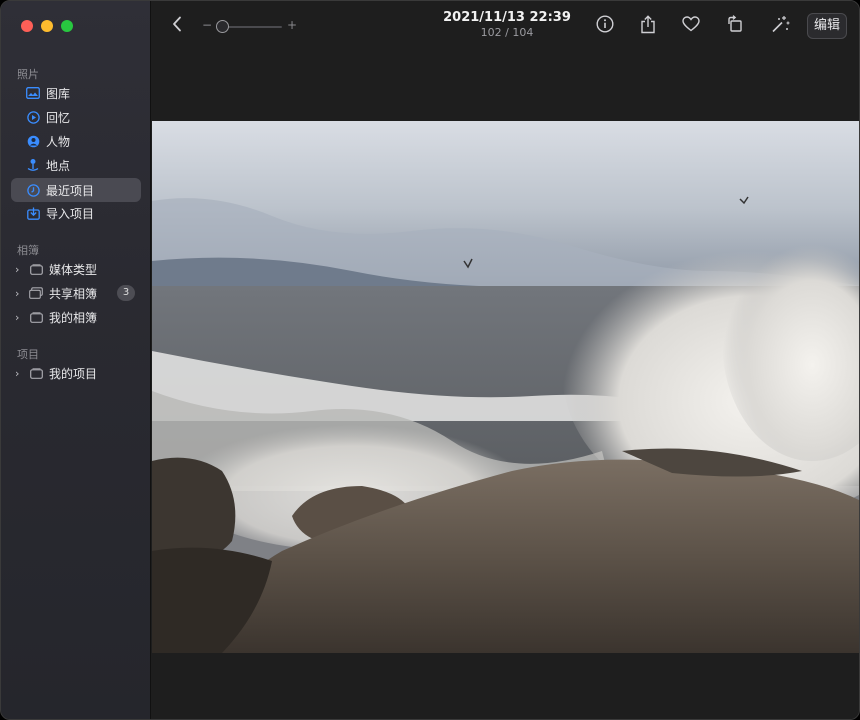  What do you see at coordinates (76, 165) in the screenshot?
I see `sidebar-item-places: 地点` at bounding box center [76, 165].